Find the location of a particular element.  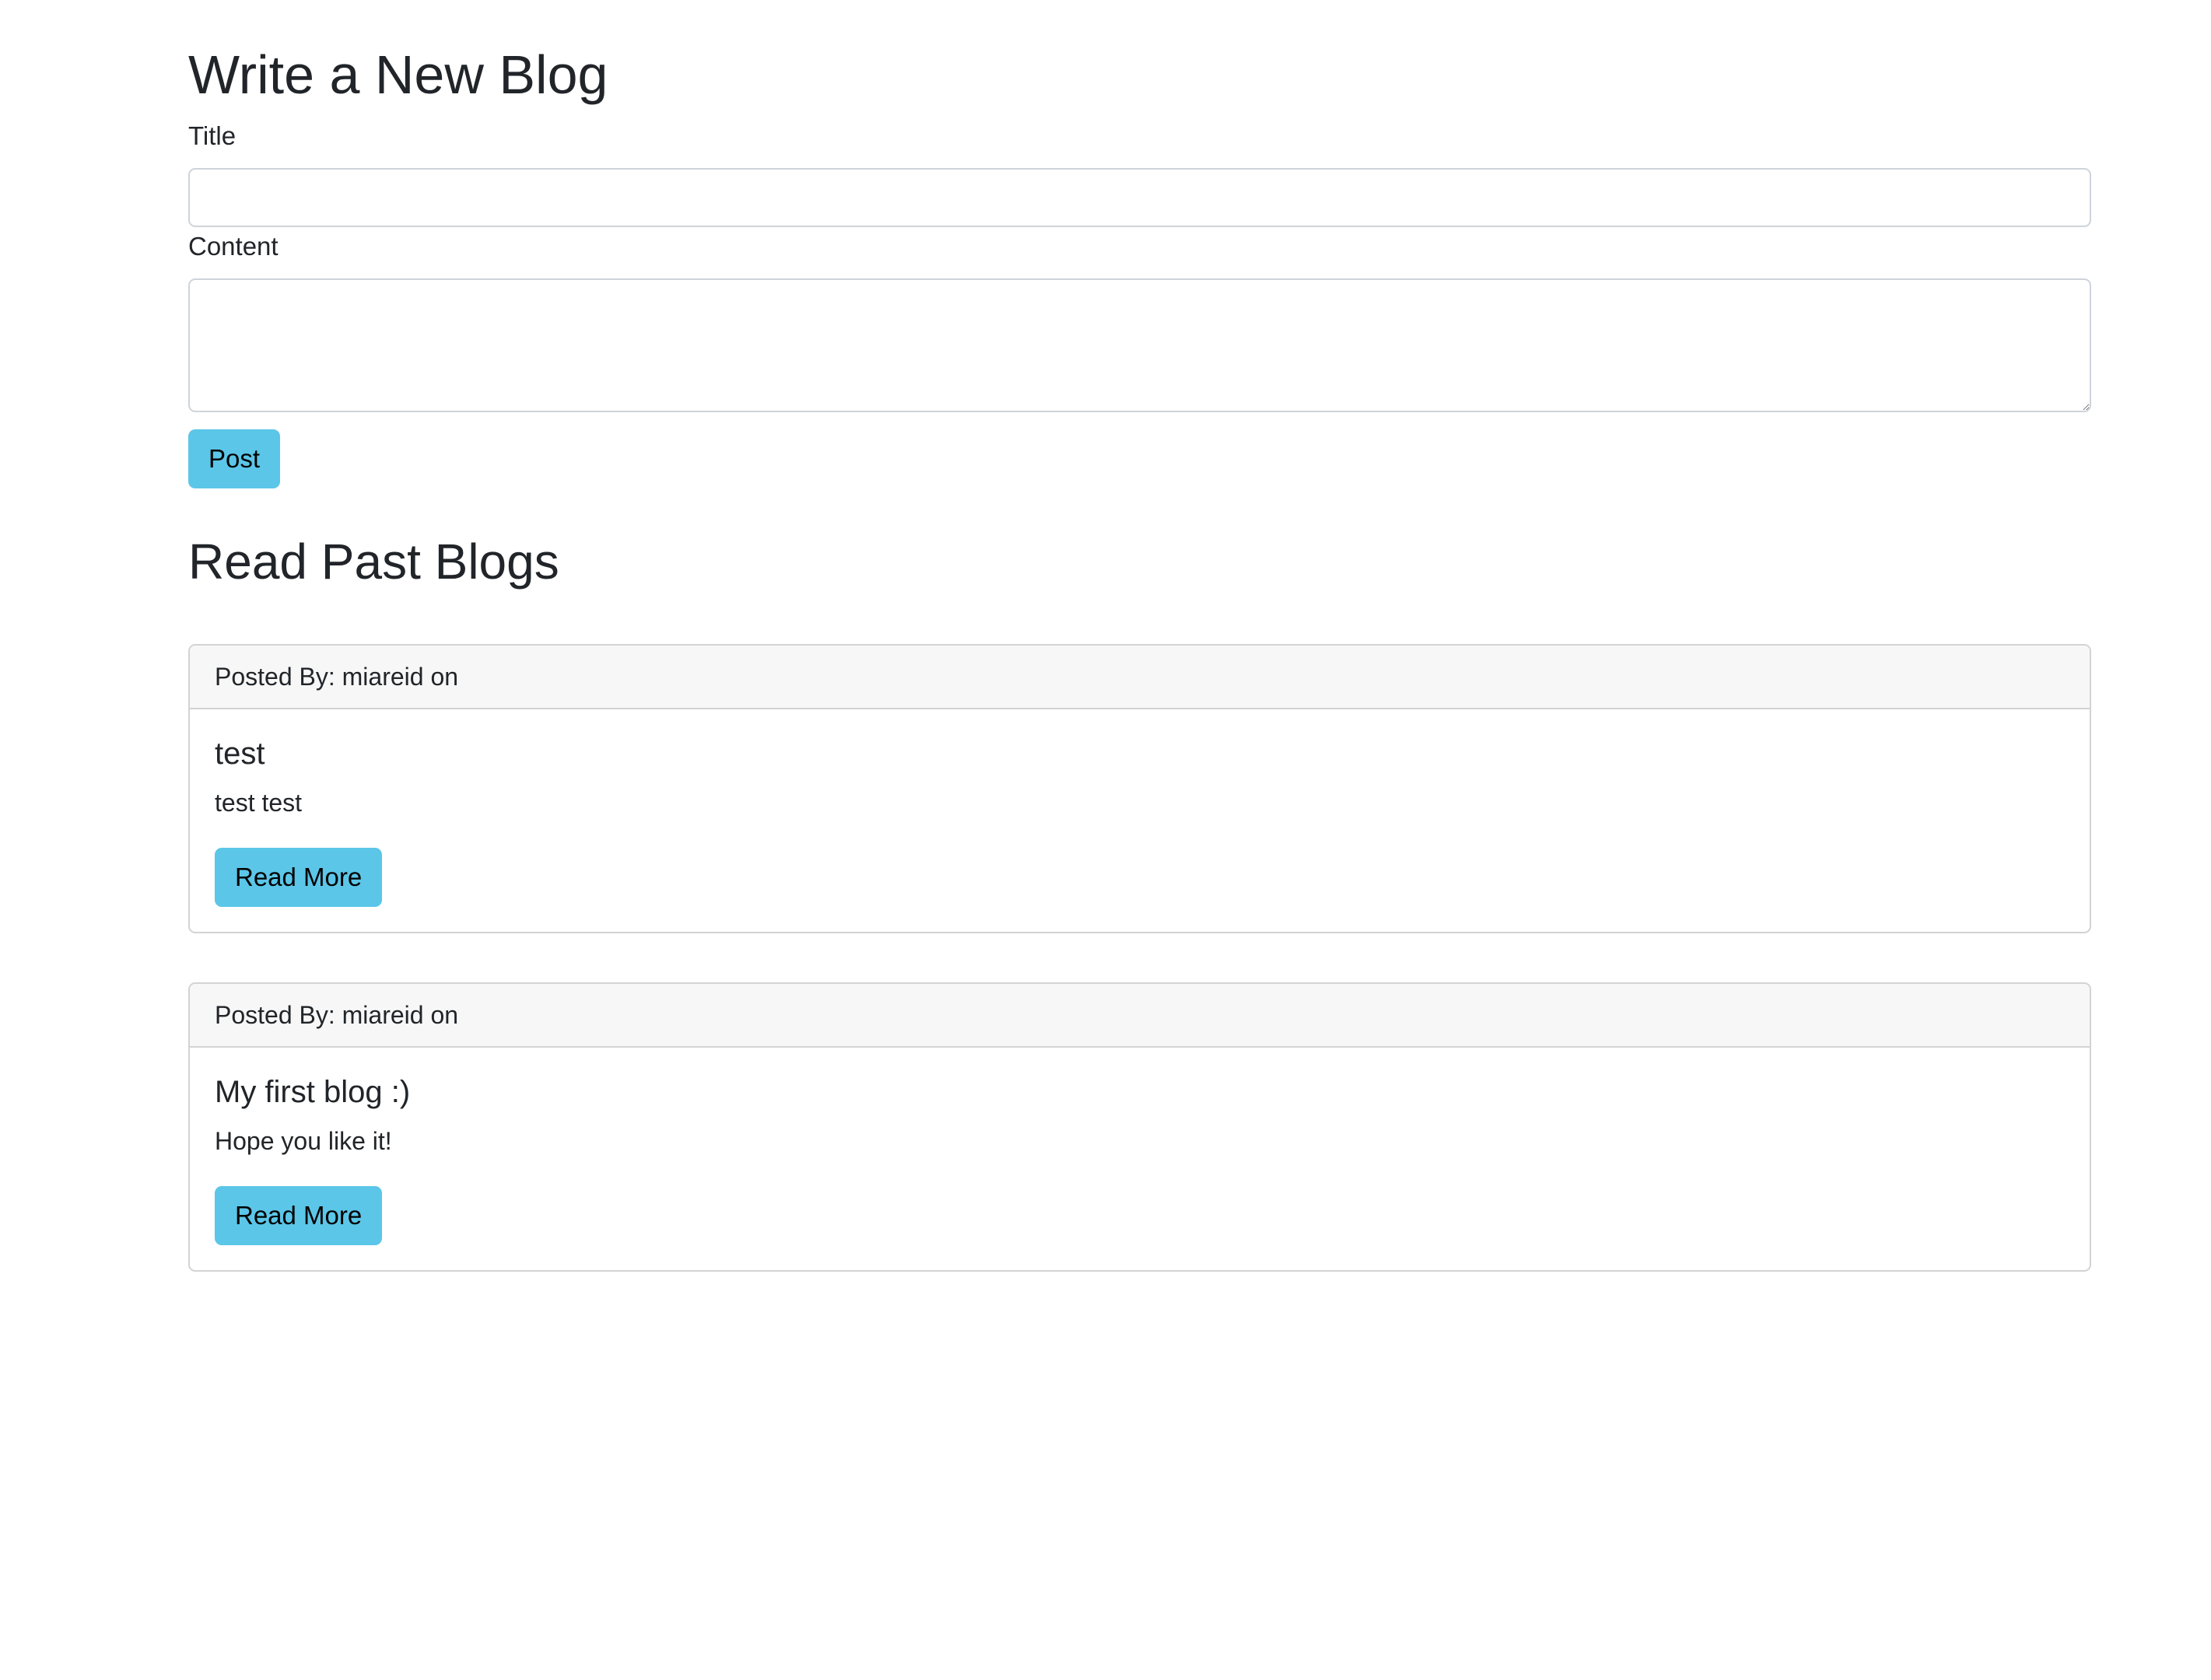

content-textarea is located at coordinates (1139, 345).